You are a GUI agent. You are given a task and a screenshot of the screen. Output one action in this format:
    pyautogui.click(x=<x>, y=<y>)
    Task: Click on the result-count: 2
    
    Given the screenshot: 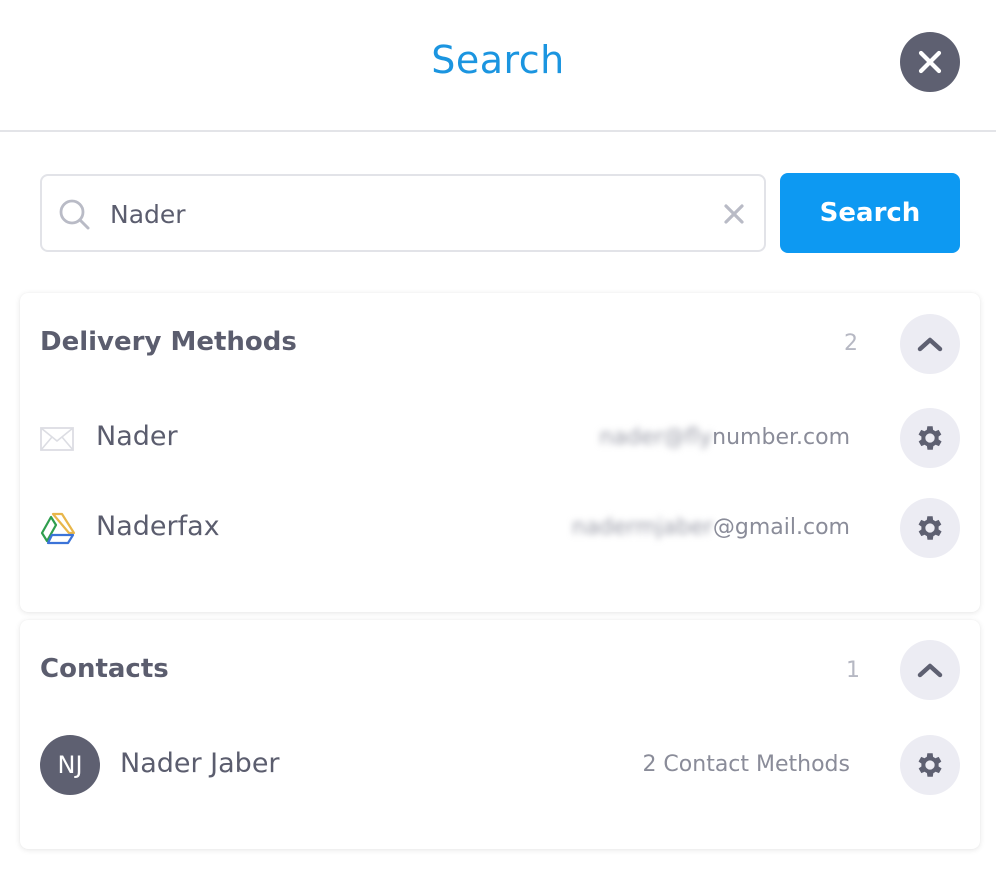 What is the action you would take?
    pyautogui.click(x=851, y=343)
    